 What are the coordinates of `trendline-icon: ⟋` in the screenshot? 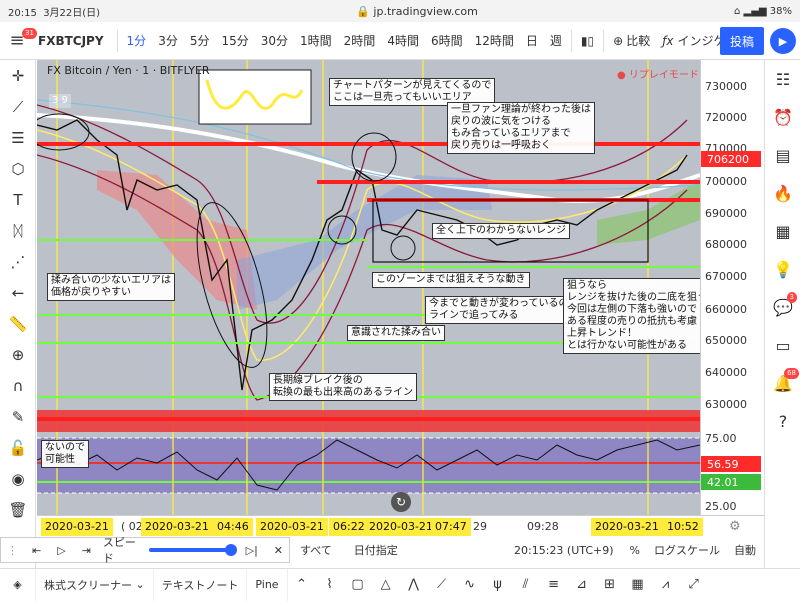 It's located at (18, 106).